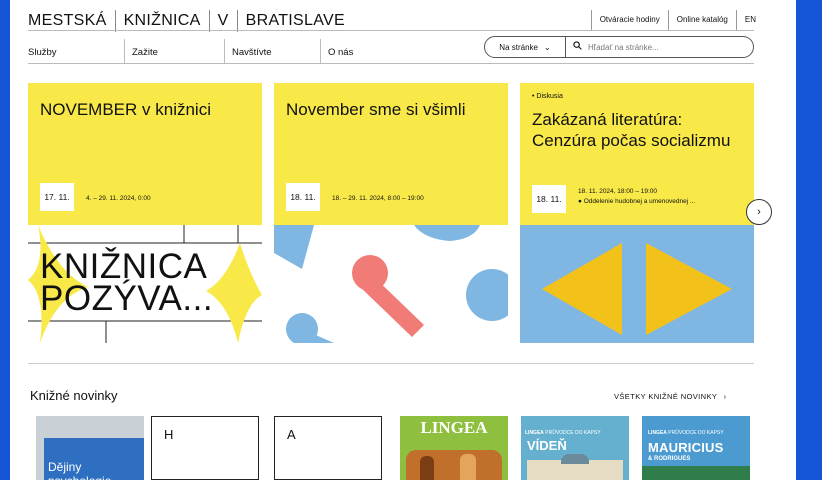  Describe the element at coordinates (701, 20) in the screenshot. I see `online-catalog-link: Online katalóg` at that location.